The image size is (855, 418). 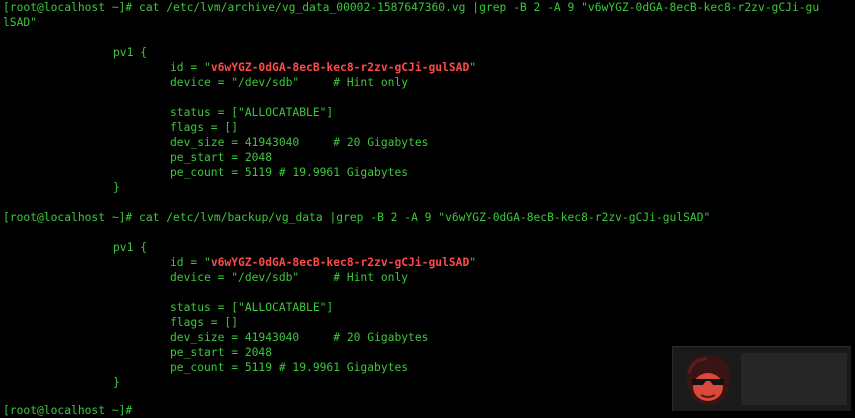 I want to click on watermark-panel, so click(x=794, y=379).